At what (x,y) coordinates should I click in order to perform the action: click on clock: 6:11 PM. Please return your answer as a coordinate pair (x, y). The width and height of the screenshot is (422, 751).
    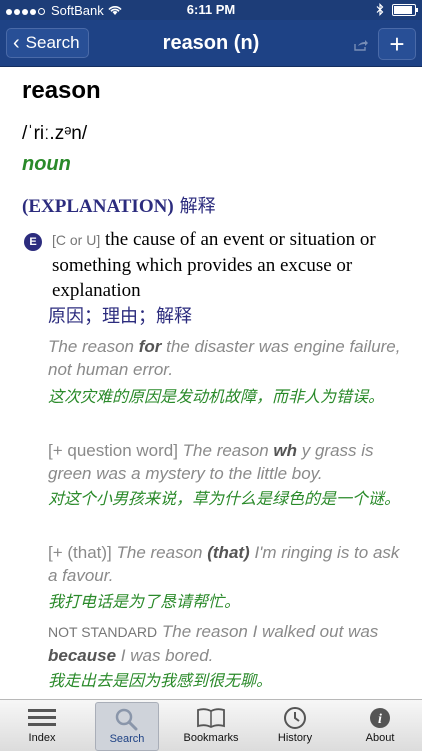
    Looking at the image, I should click on (211, 9).